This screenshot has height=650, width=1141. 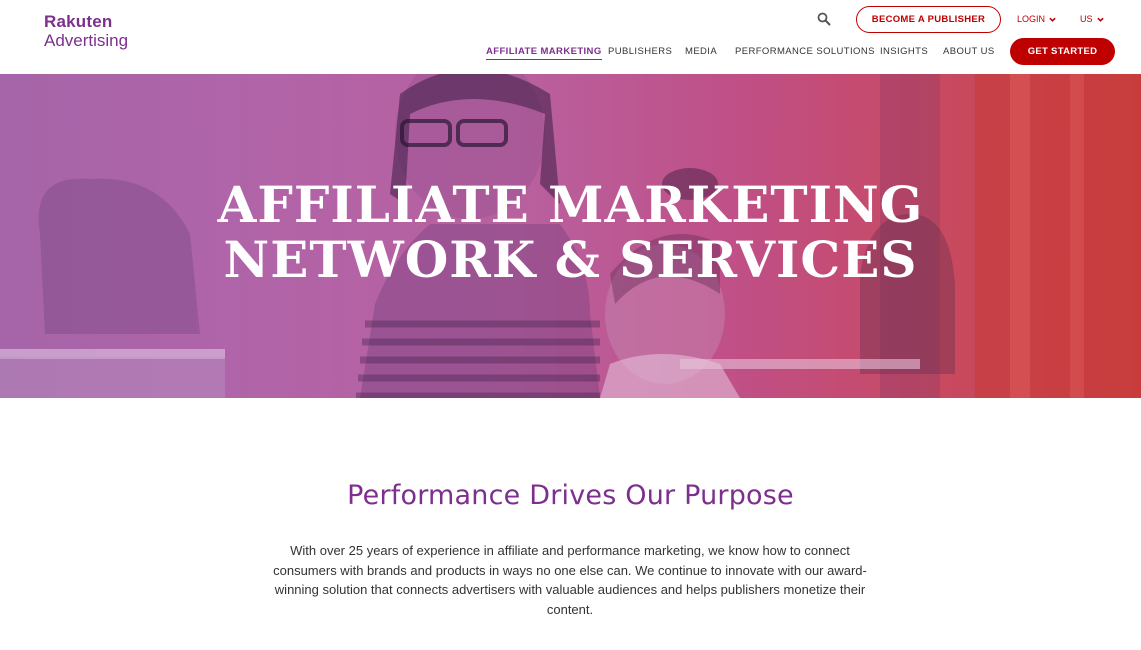 I want to click on login-label: LOGIN, so click(x=1031, y=19).